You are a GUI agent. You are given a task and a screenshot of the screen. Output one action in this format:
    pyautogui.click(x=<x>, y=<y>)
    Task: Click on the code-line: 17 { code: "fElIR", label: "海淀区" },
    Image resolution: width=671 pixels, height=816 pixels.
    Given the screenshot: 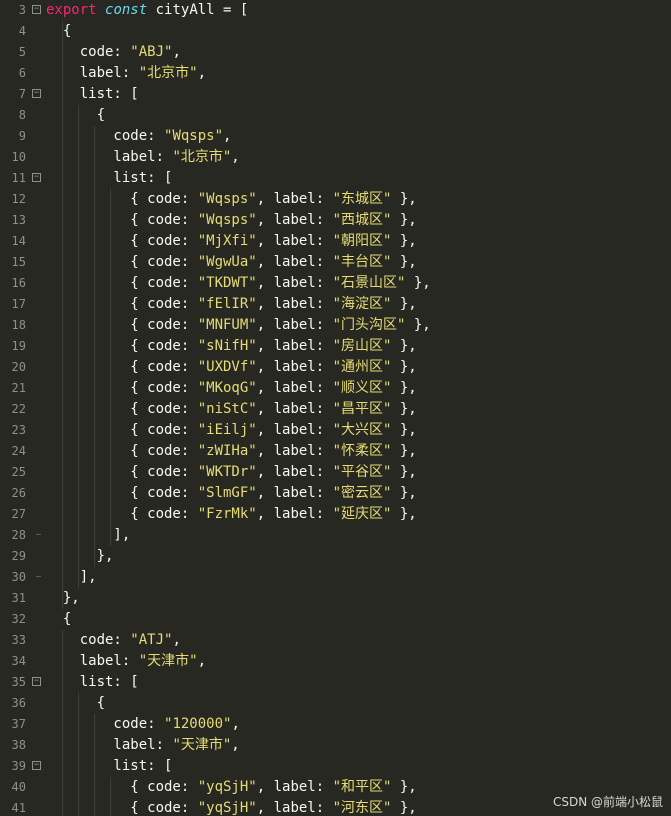 What is the action you would take?
    pyautogui.click(x=335, y=304)
    